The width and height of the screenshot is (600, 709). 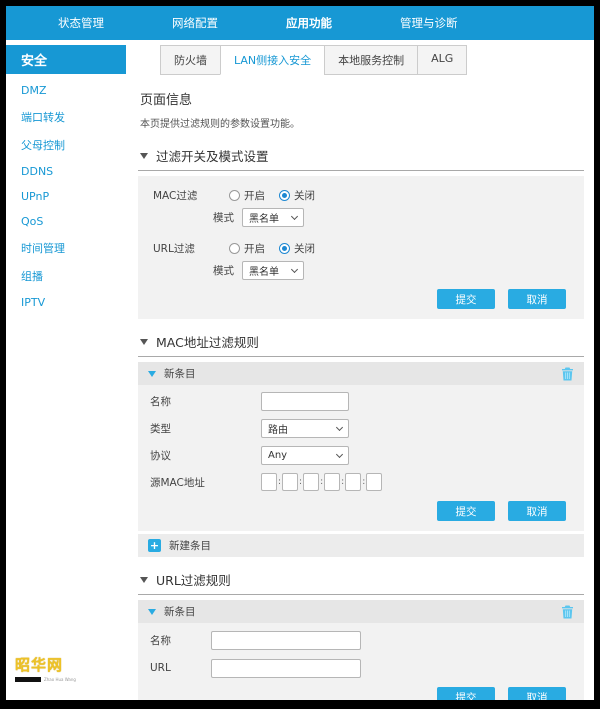 What do you see at coordinates (278, 430) in the screenshot?
I see `select-value: 路由` at bounding box center [278, 430].